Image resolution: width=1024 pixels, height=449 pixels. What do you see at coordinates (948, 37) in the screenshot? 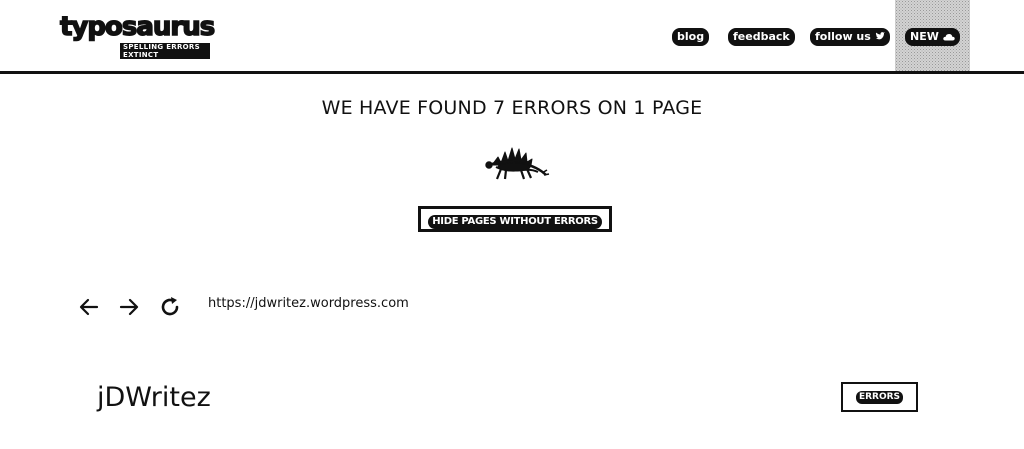
I see `cloud-icon` at bounding box center [948, 37].